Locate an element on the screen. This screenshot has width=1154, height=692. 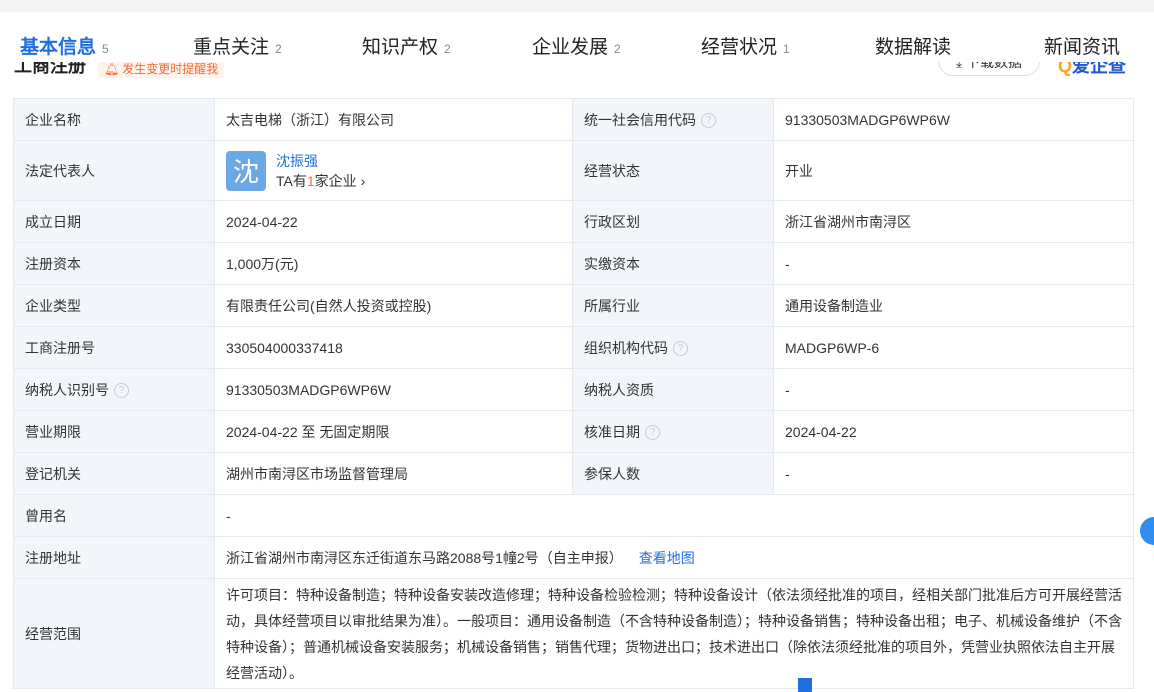
legal-rep-cell: 沈 沈振强 TA有1家企业 › is located at coordinates (393, 170).